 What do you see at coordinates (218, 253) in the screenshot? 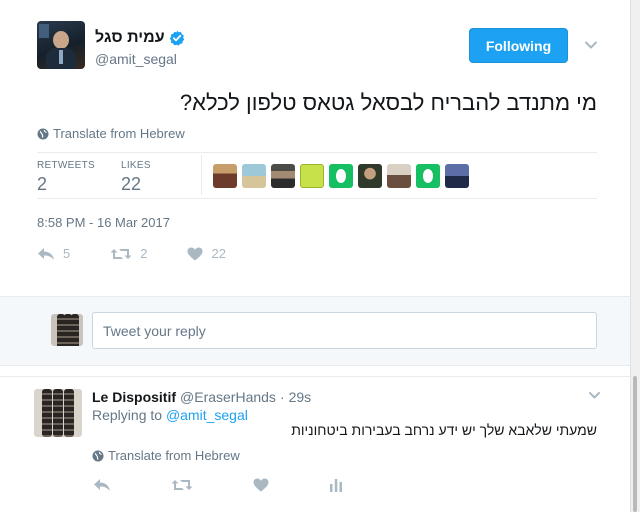
I see `like-count: 22` at bounding box center [218, 253].